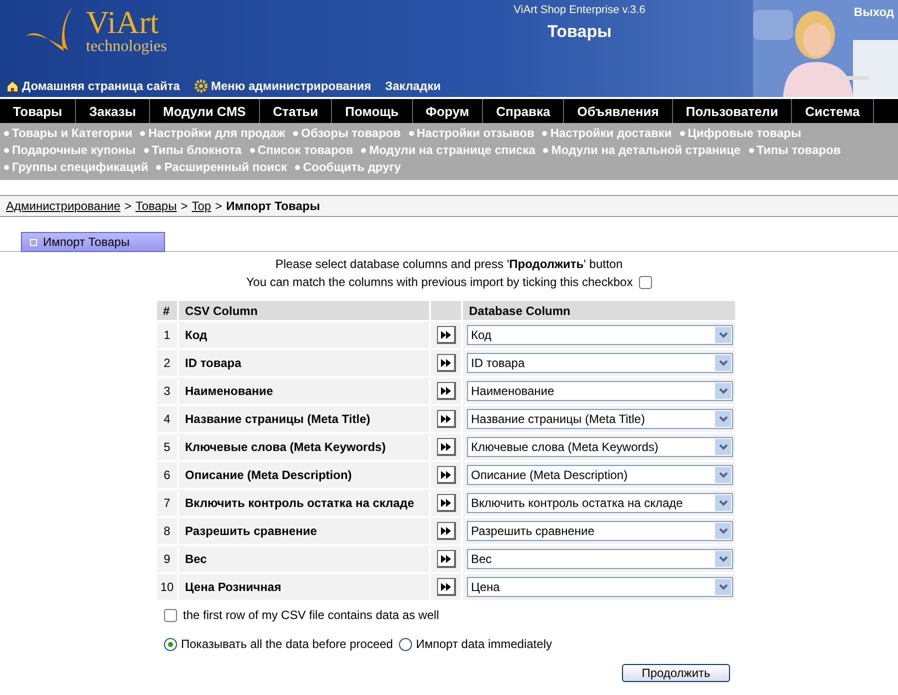 This screenshot has width=898, height=695. What do you see at coordinates (283, 86) in the screenshot?
I see `header-link: Меню администрирования` at bounding box center [283, 86].